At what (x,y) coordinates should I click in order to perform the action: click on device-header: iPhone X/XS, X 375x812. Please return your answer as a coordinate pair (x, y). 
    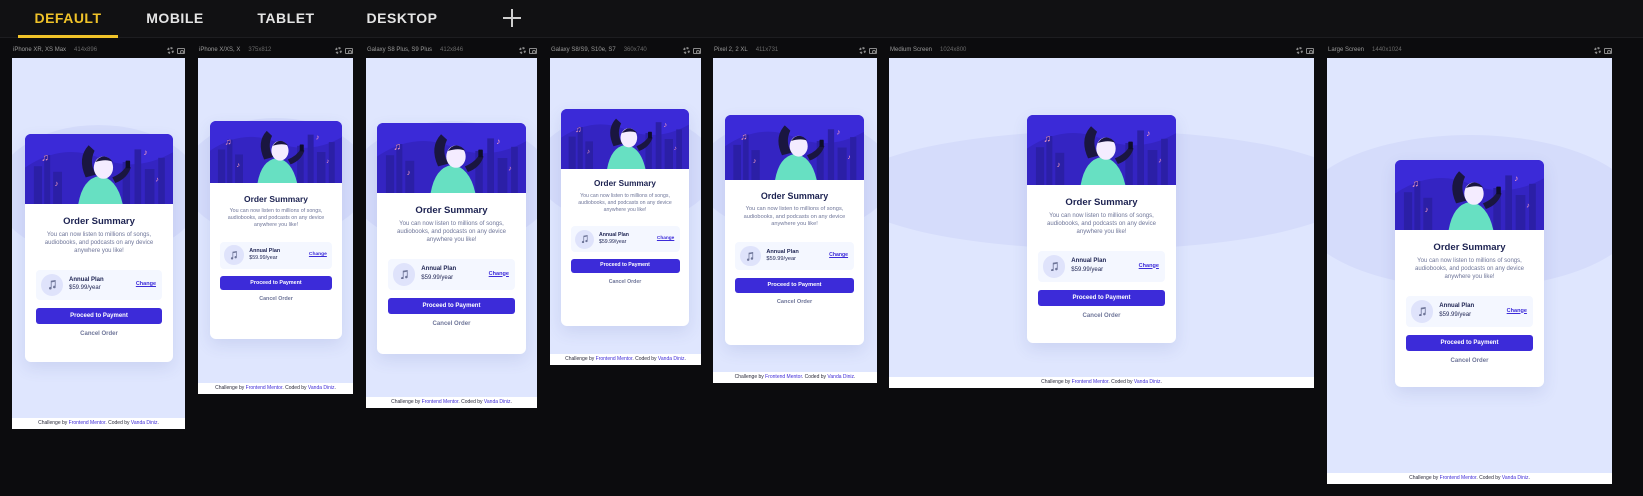
    Looking at the image, I should click on (275, 51).